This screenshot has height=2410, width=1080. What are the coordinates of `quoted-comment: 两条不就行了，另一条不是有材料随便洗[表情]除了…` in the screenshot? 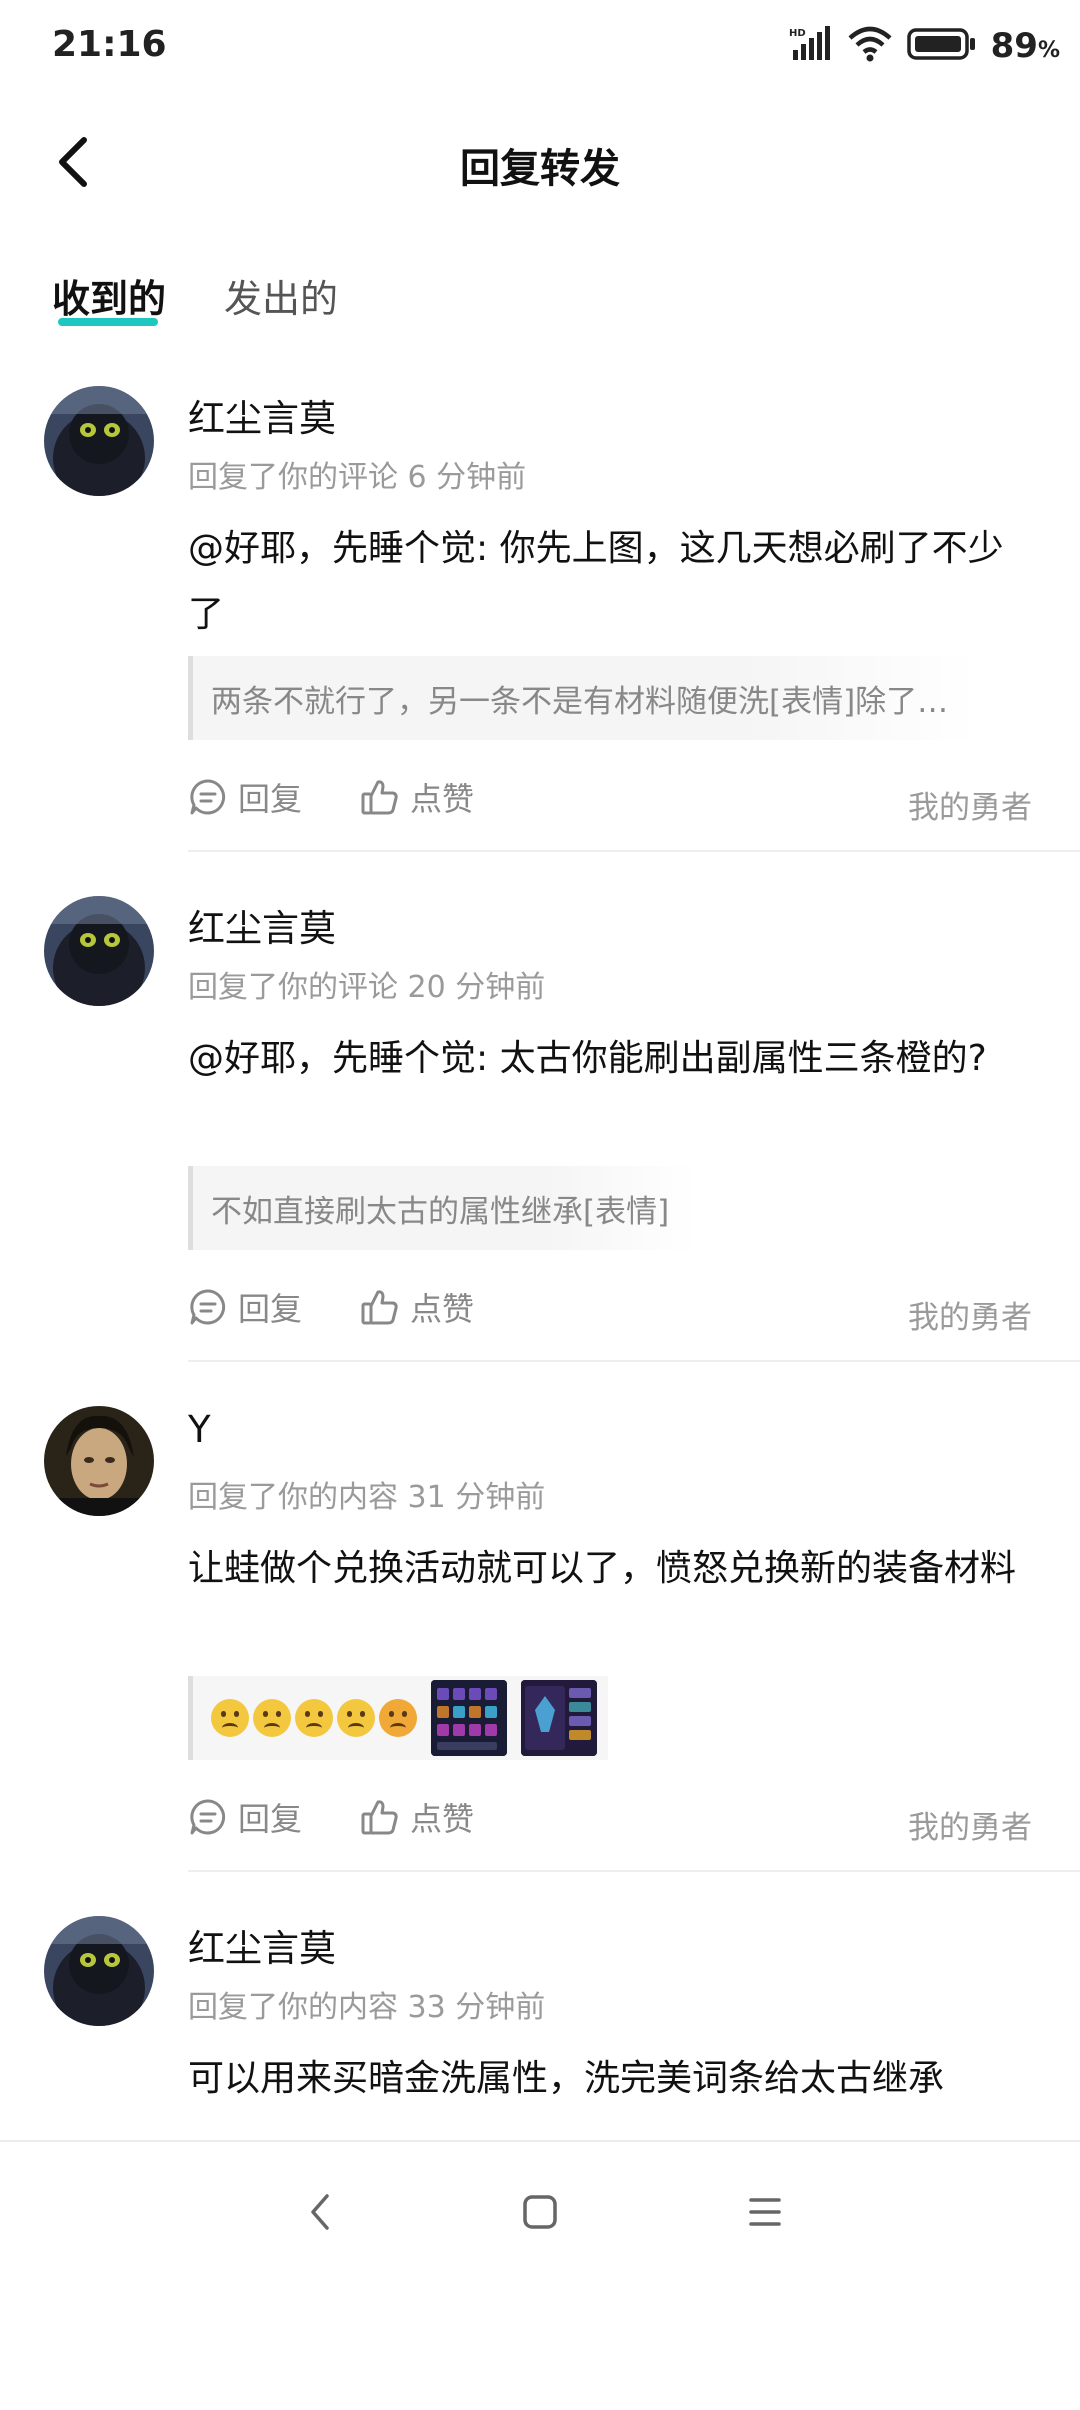 It's located at (583, 698).